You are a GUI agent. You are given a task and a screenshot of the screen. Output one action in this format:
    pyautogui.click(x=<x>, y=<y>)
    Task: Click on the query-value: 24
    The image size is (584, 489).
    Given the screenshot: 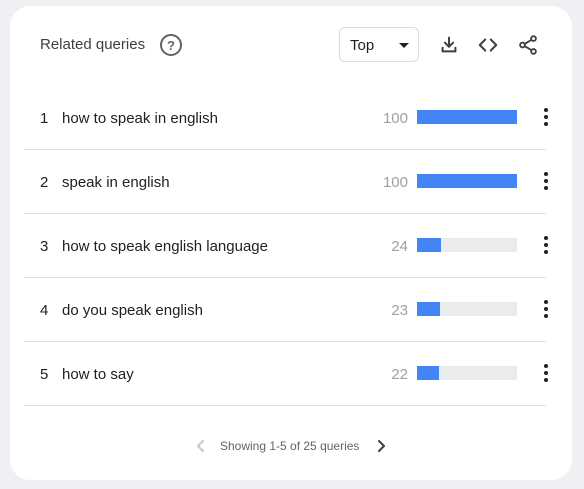 What is the action you would take?
    pyautogui.click(x=399, y=246)
    